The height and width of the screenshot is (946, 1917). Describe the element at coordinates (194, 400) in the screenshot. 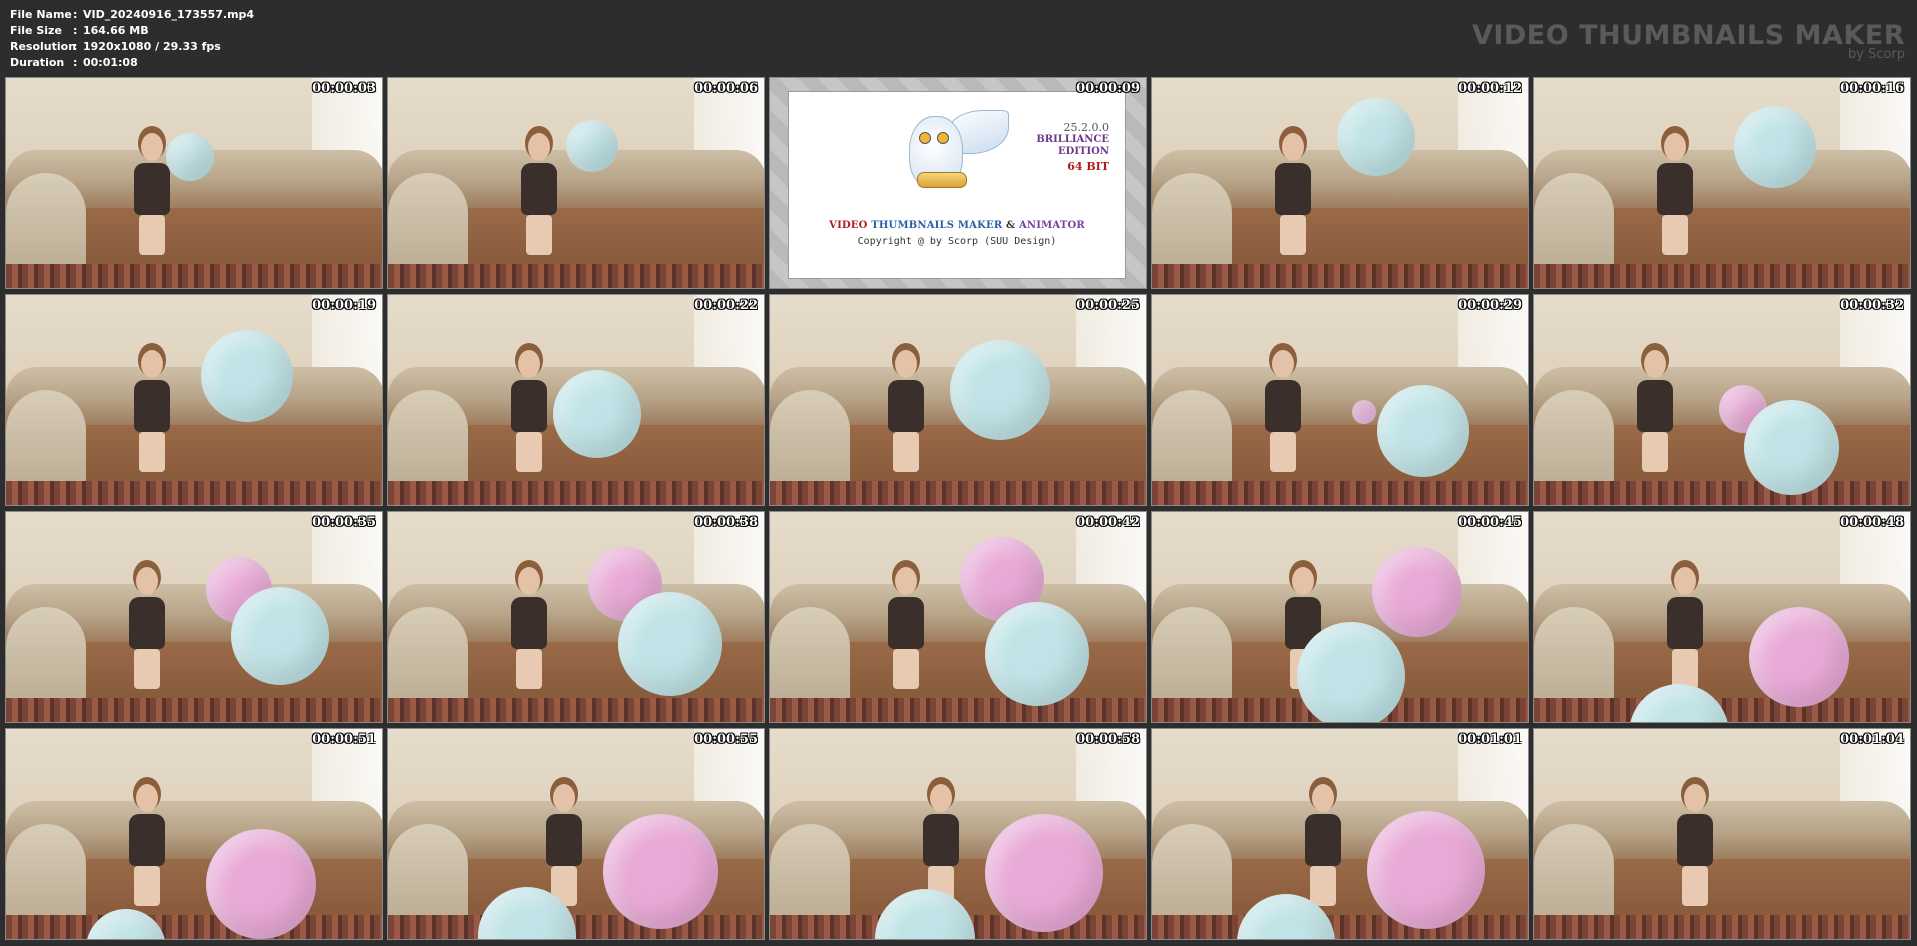

I see `video-thumbnail: 00:00:19` at that location.